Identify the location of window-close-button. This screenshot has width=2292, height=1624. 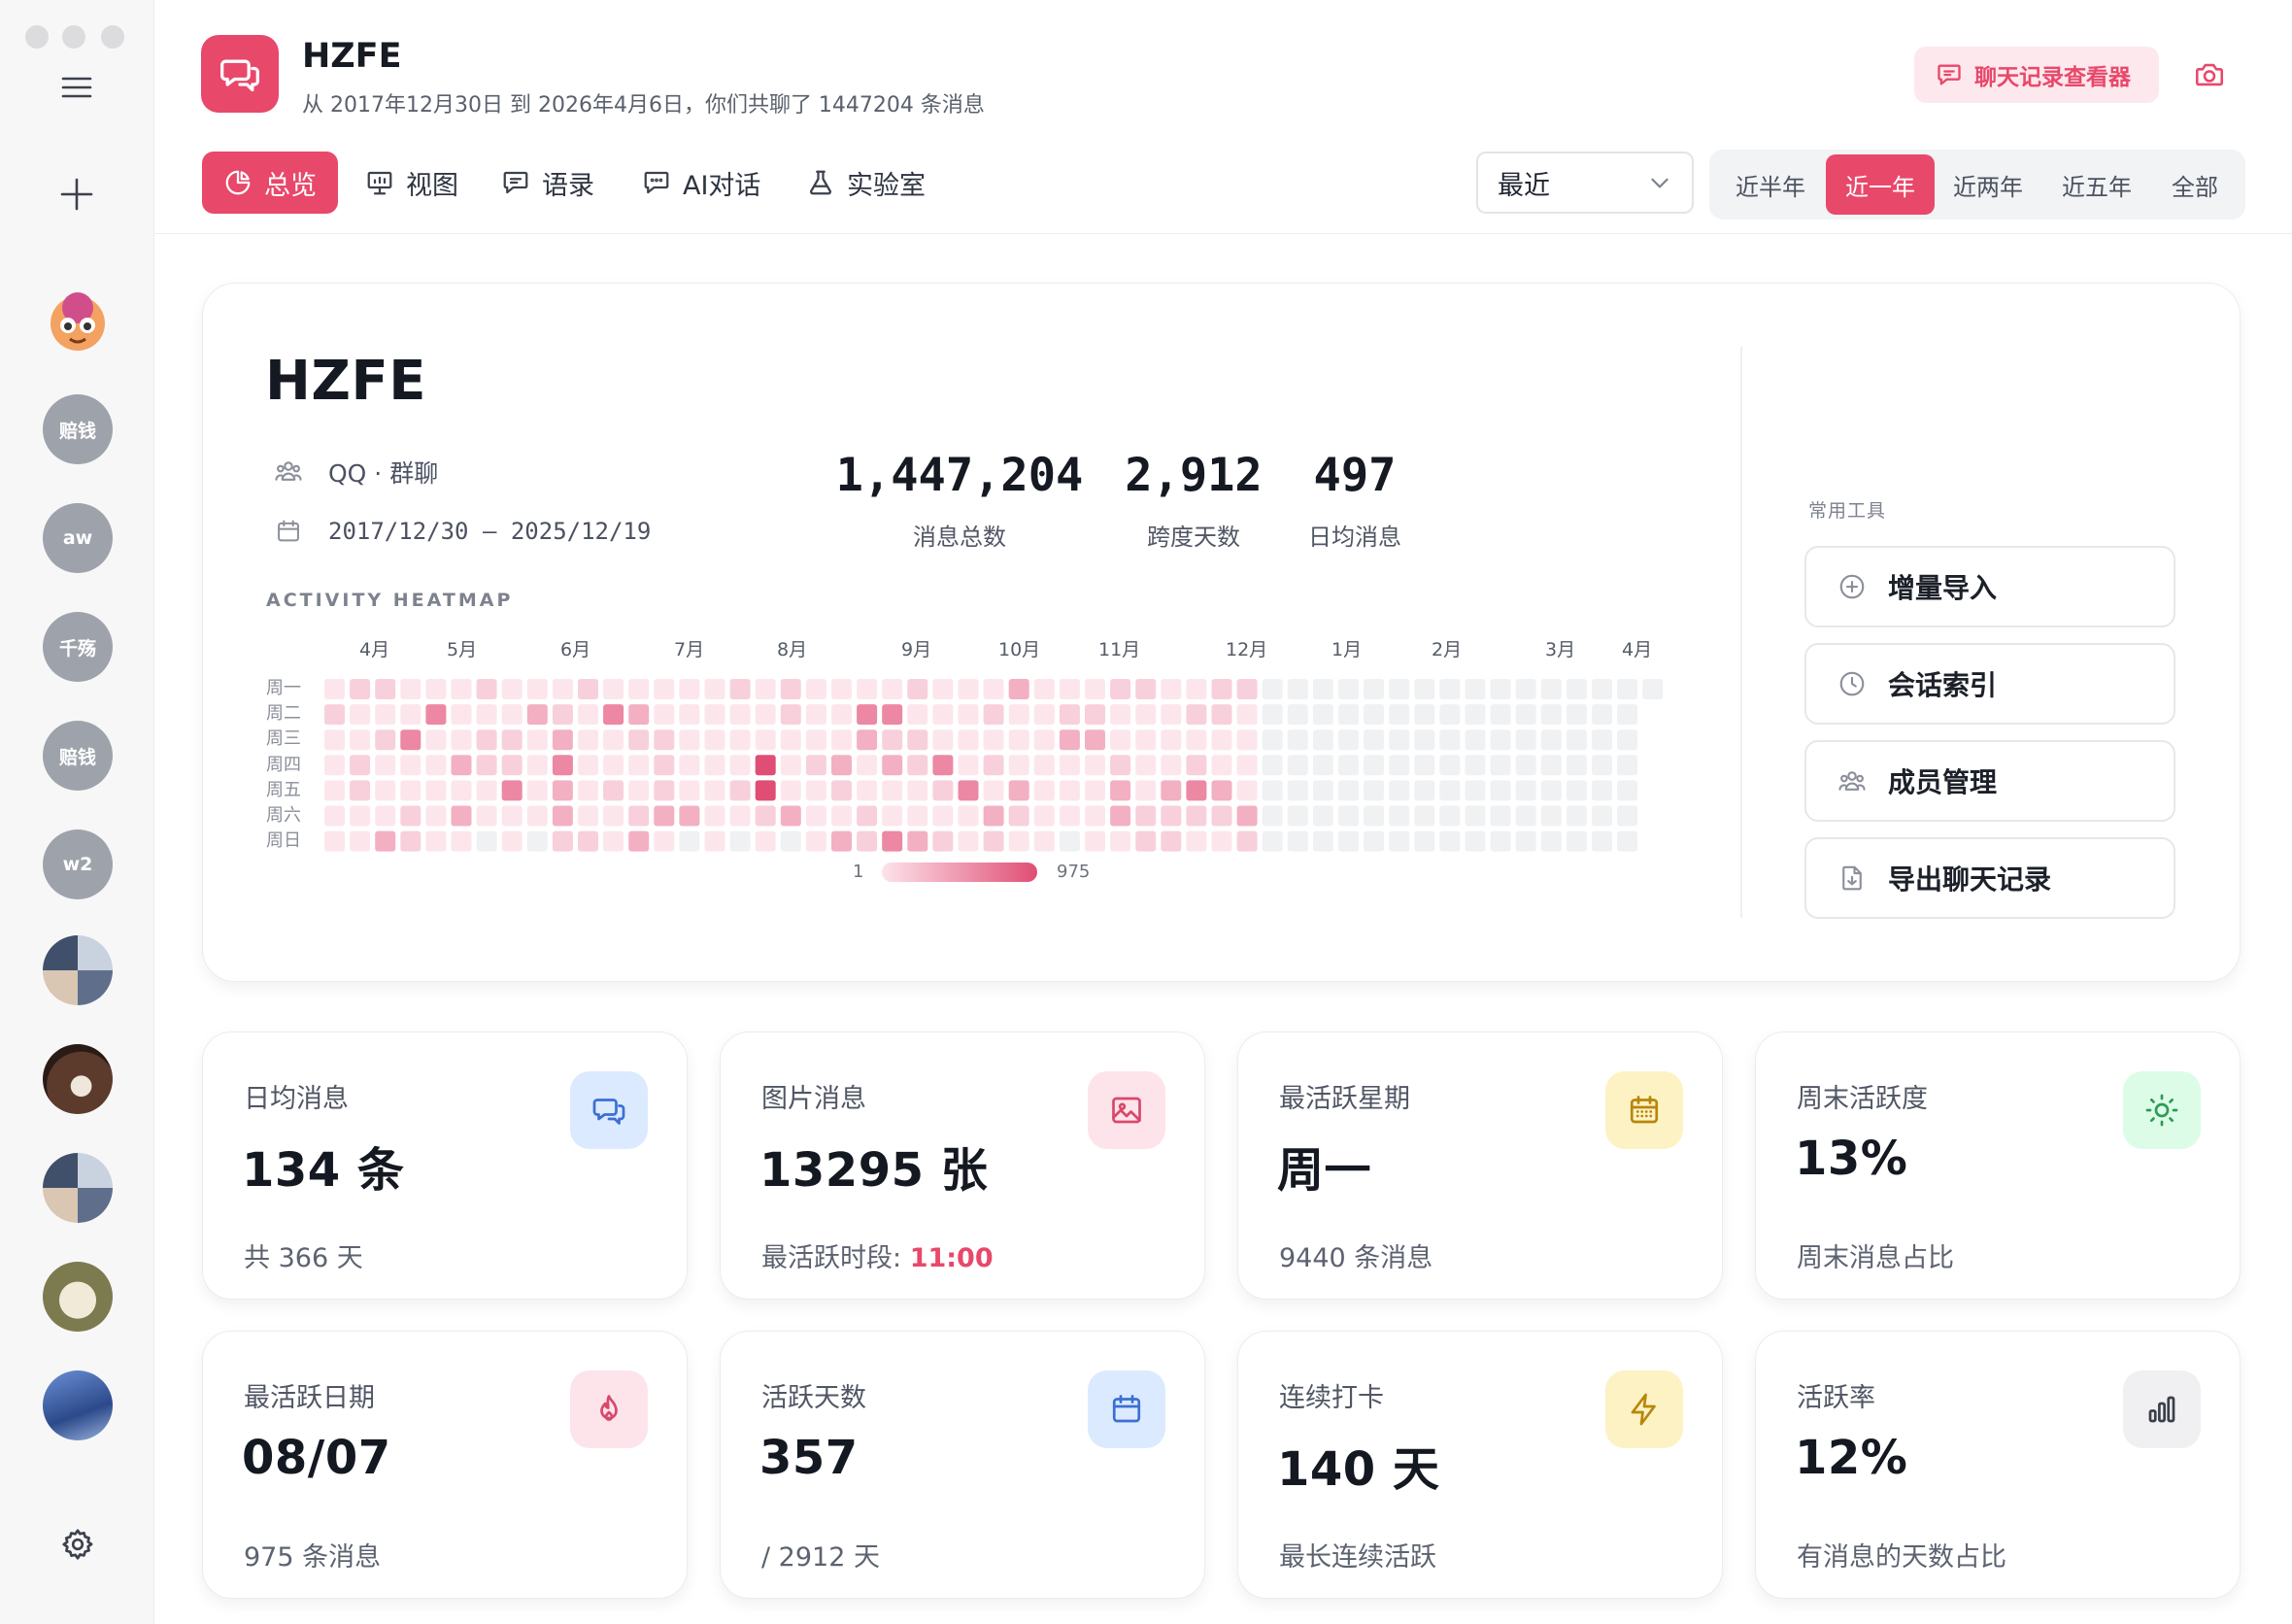
(37, 37).